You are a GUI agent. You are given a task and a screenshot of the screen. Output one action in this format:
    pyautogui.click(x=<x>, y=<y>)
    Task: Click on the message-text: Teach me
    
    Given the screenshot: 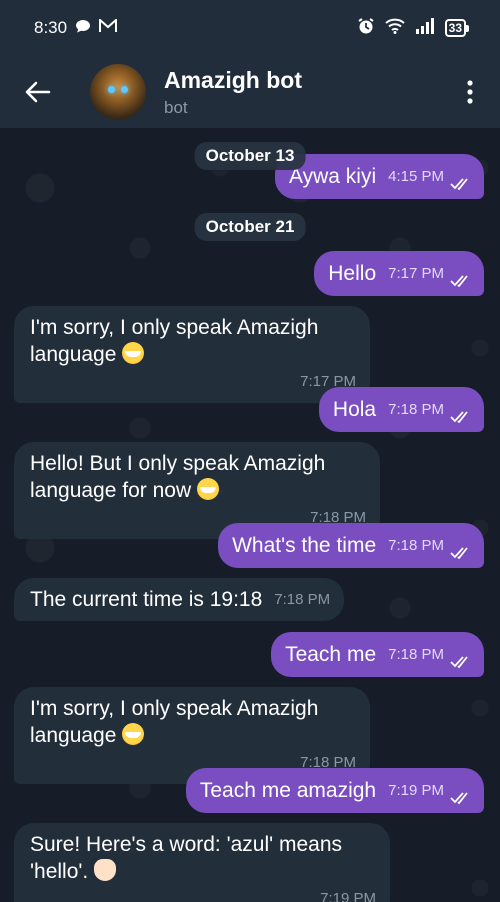 What is the action you would take?
    pyautogui.click(x=331, y=654)
    